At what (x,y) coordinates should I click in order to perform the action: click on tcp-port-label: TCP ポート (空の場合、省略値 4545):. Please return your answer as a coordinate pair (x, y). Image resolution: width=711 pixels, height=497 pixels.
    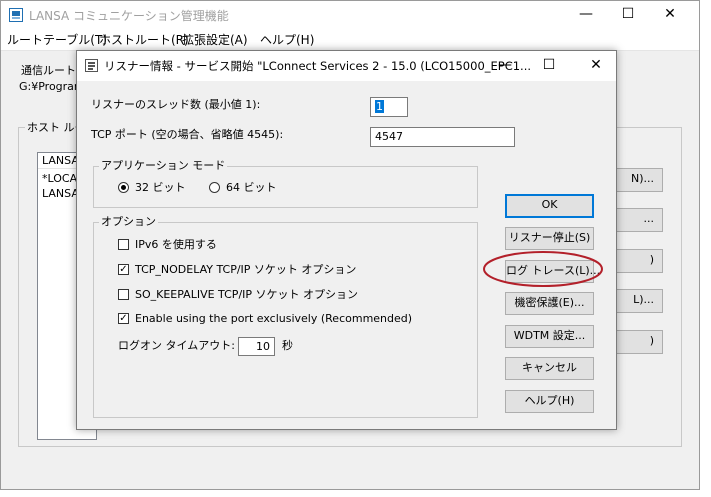
    Looking at the image, I should click on (187, 134).